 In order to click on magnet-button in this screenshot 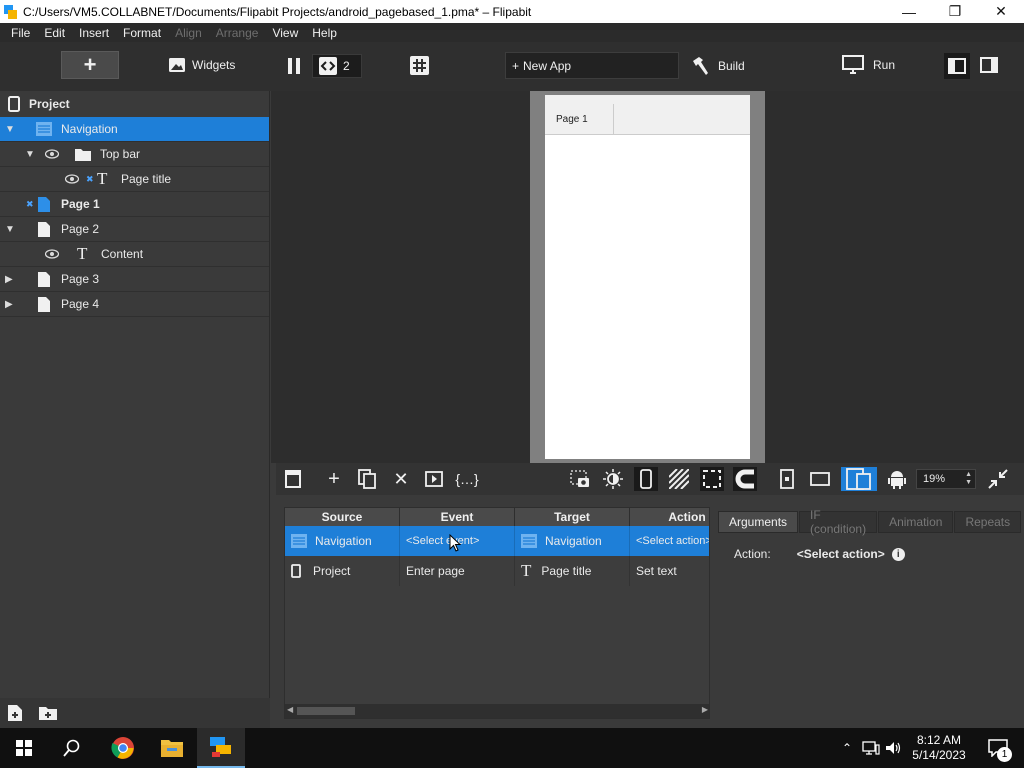, I will do `click(745, 479)`.